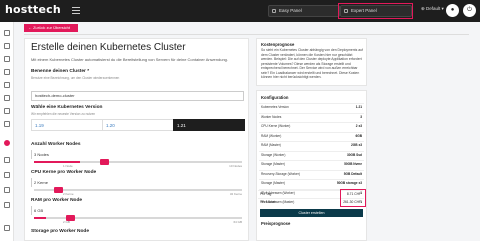 The height and width of the screenshot is (241, 480). I want to click on shield-icon, so click(7, 124).